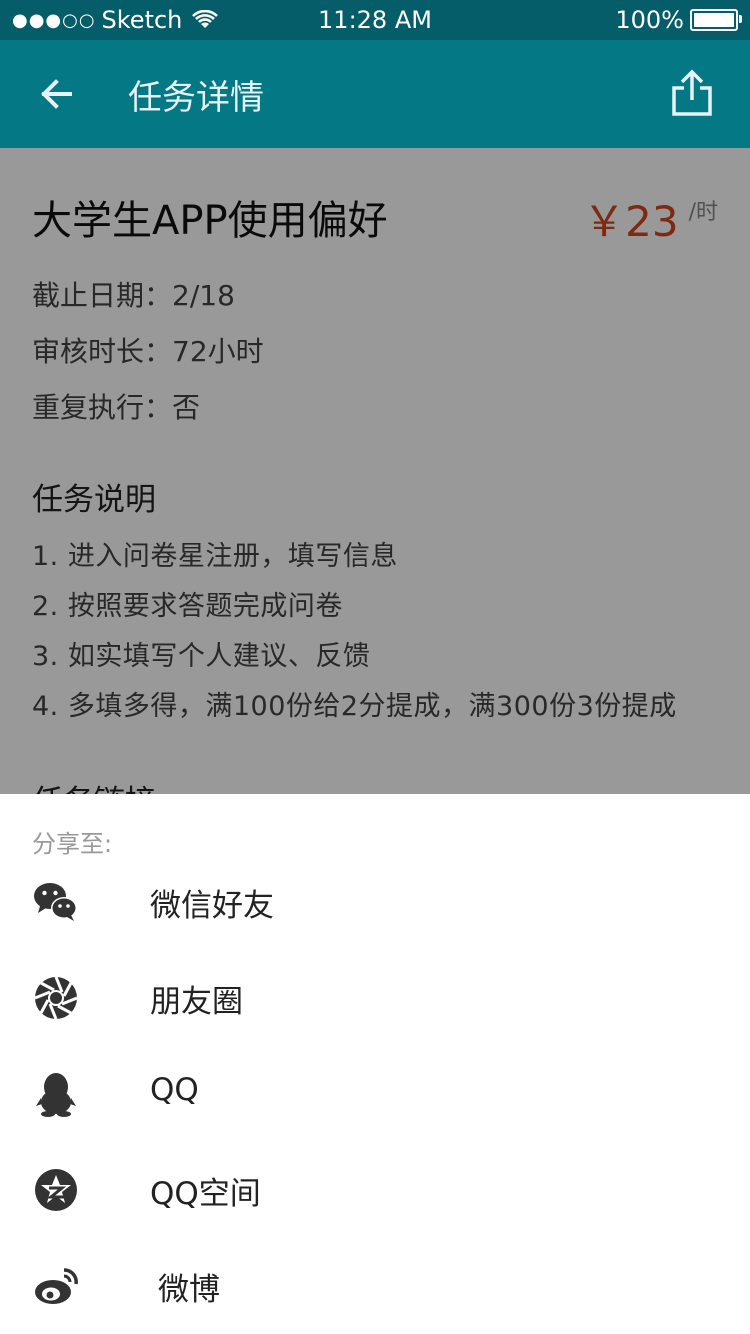 This screenshot has height=1334, width=750. I want to click on share-item-label: 微博, so click(189, 1290).